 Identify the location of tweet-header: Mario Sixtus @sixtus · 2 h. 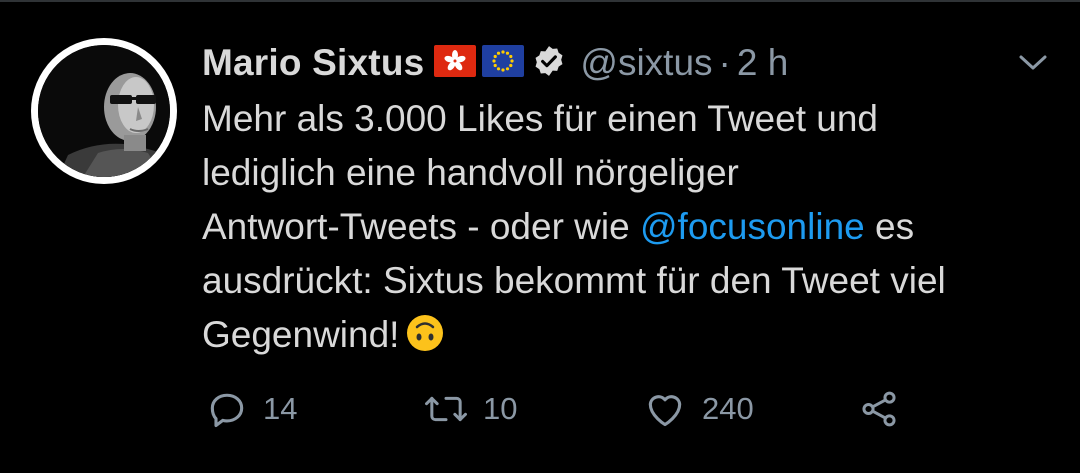
(495, 63).